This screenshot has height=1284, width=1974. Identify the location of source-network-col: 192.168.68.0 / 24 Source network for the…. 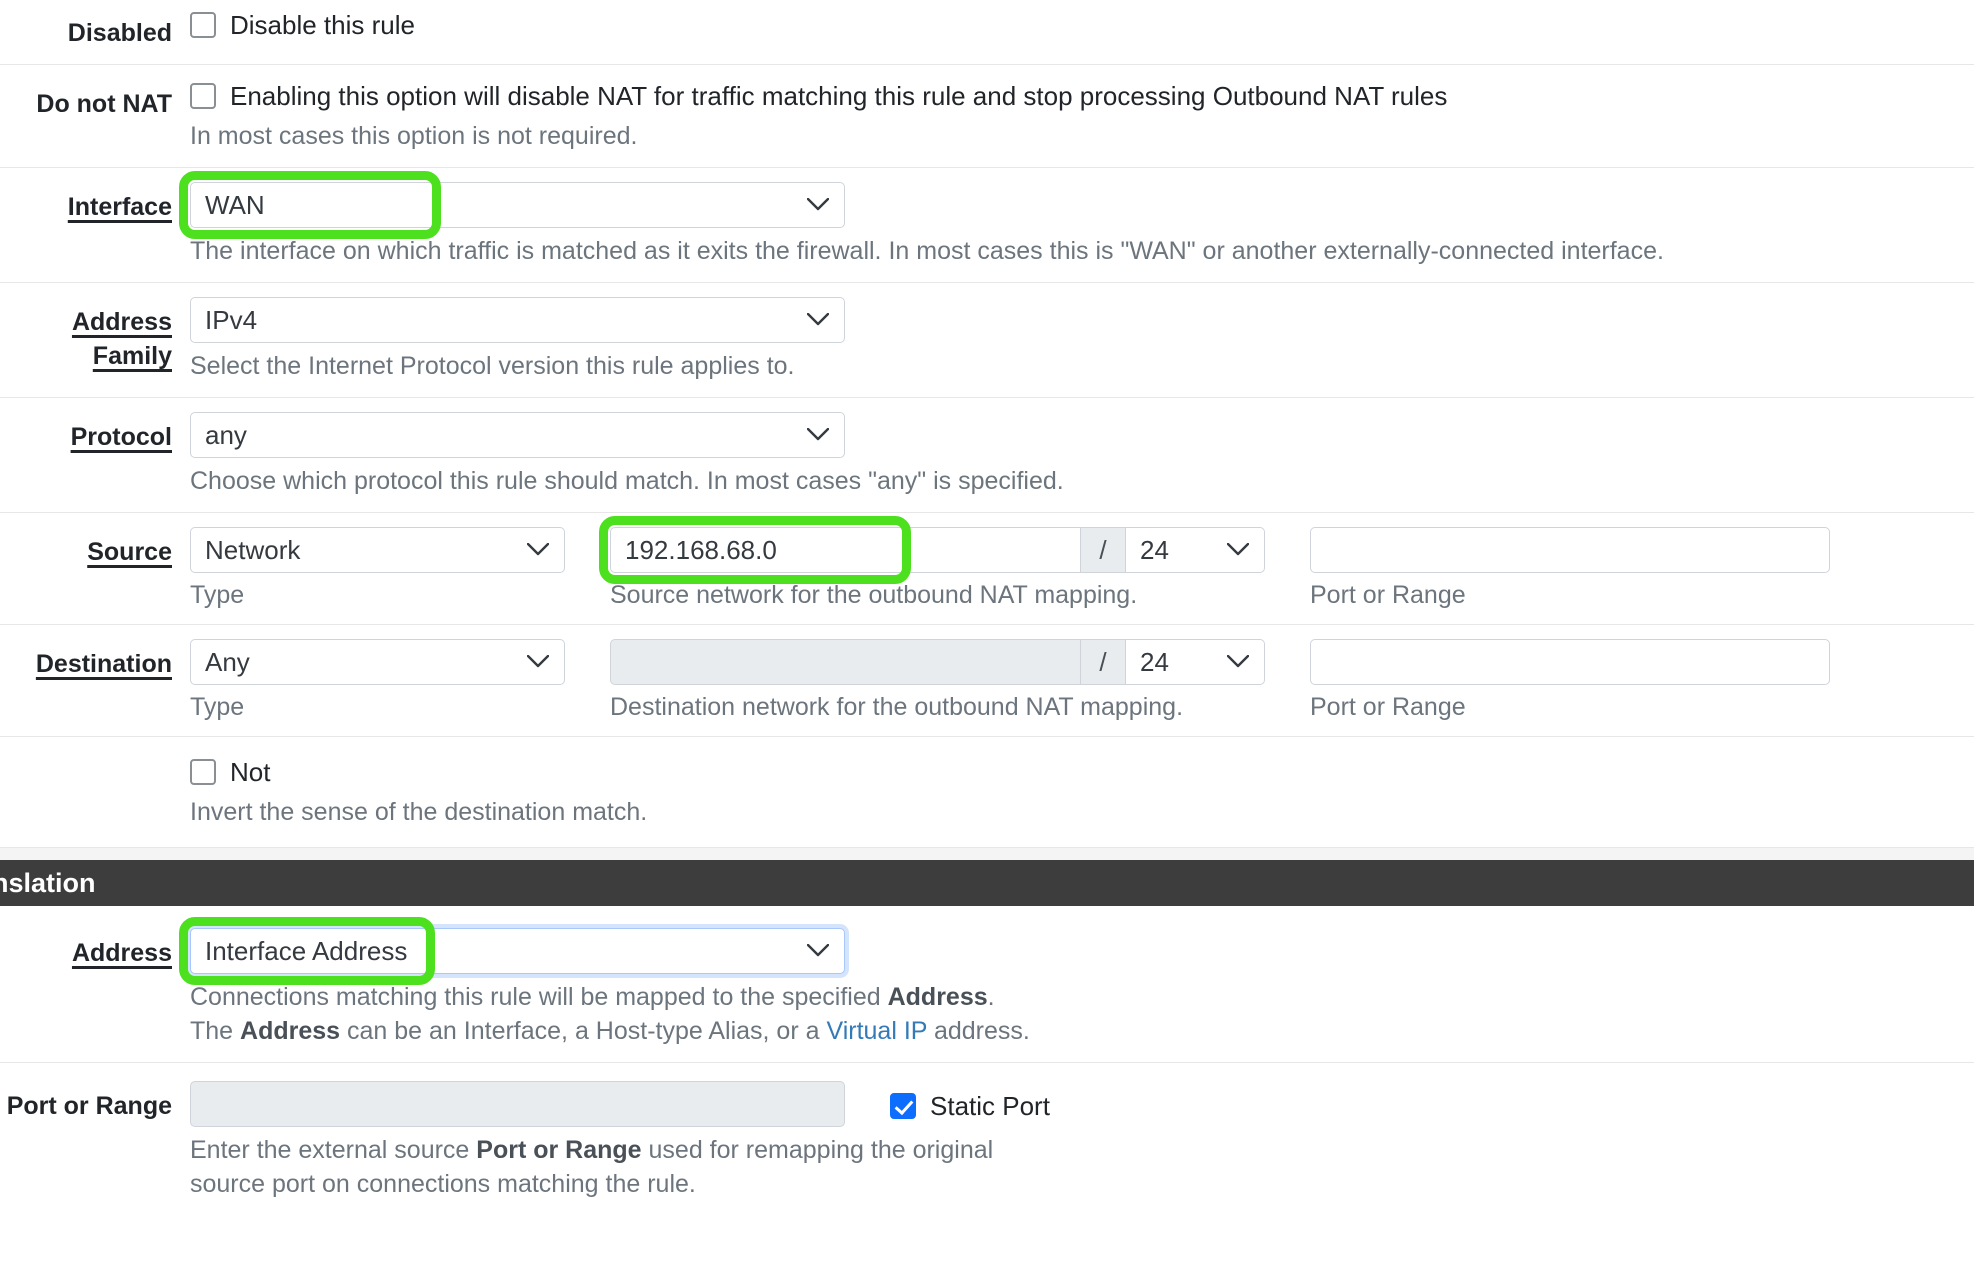
(937, 568).